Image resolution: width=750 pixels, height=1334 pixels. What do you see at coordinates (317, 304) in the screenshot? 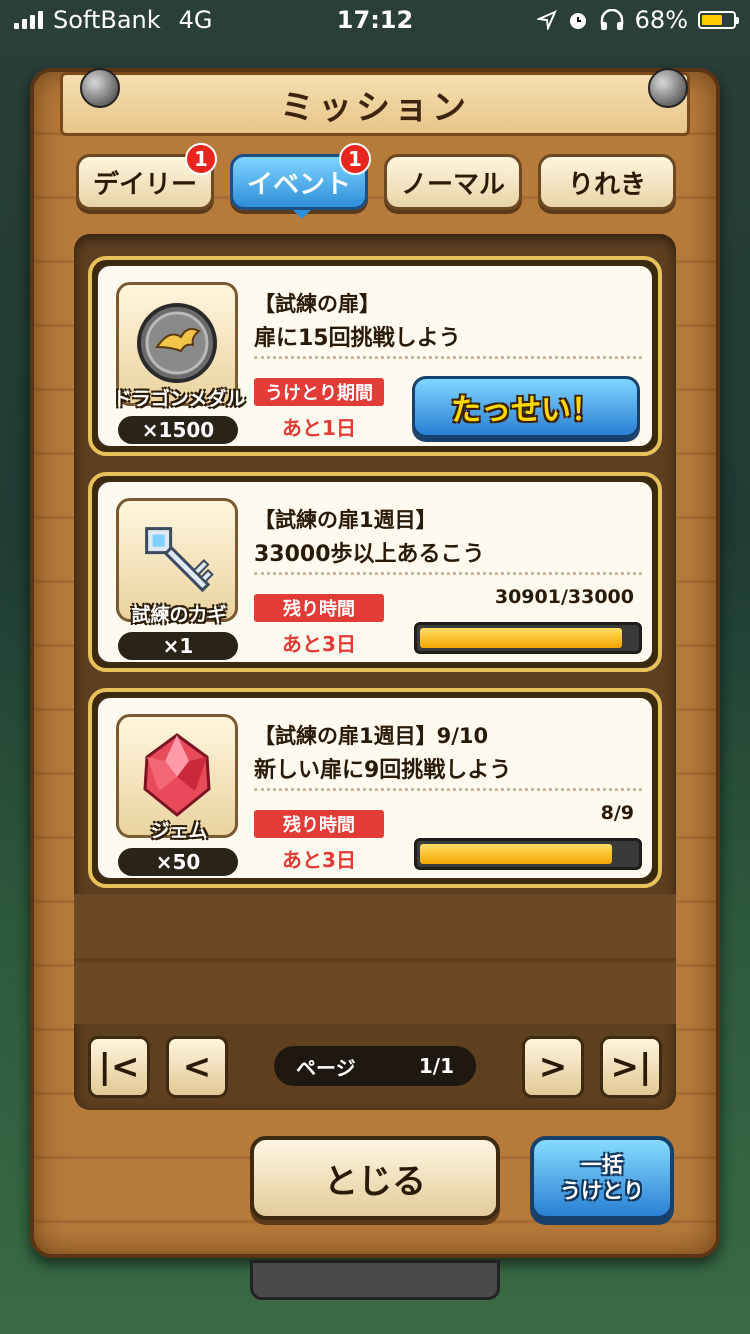
I see `mission-title: 【試練の扉】` at bounding box center [317, 304].